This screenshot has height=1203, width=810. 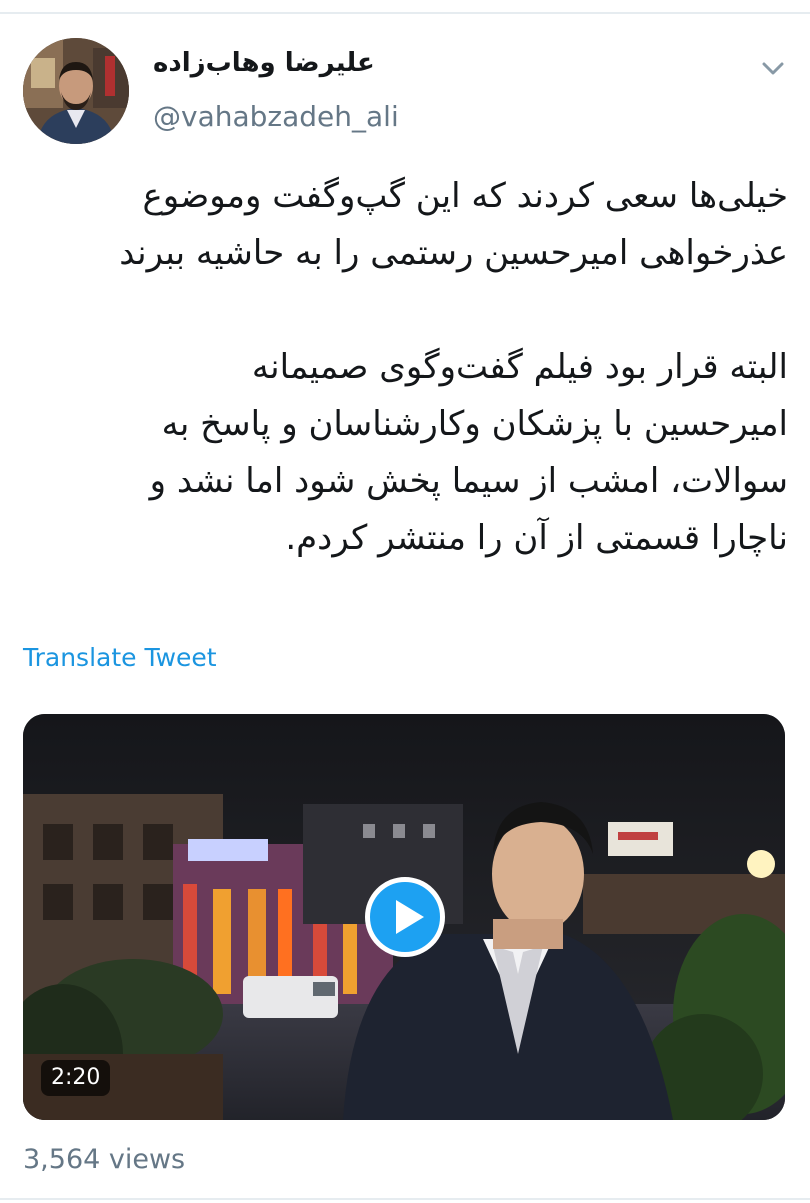 I want to click on tweet-text-line: امیرحسین با پزشکان وکارشناسان و پاسخ به, so click(x=474, y=424).